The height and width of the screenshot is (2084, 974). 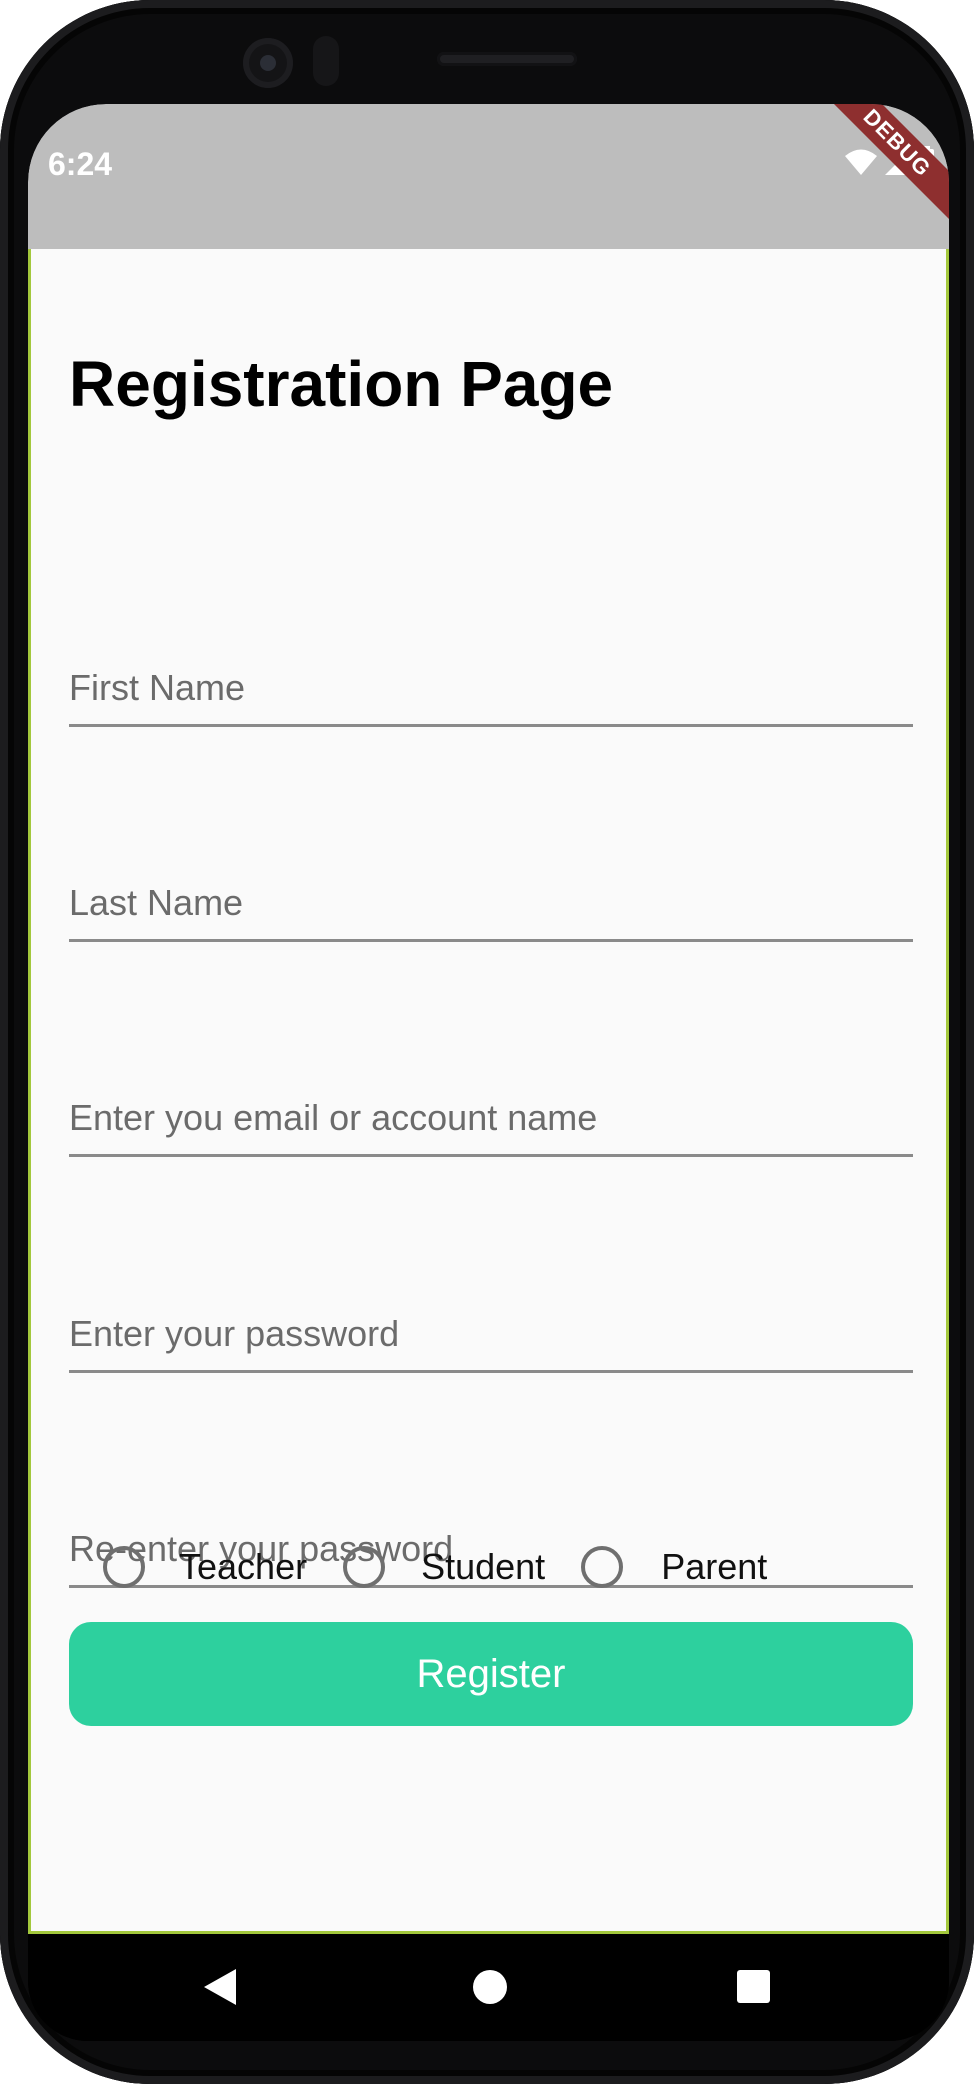 I want to click on password-input, so click(x=491, y=1333).